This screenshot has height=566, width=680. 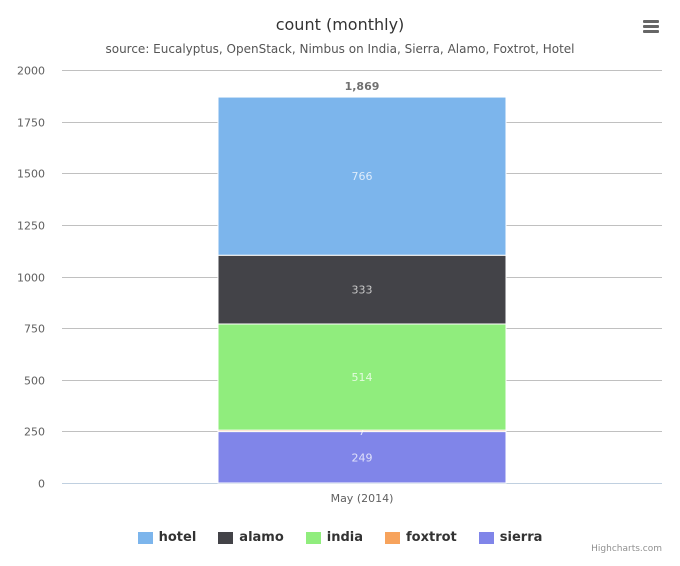 I want to click on legend-label: sierra, so click(x=521, y=537).